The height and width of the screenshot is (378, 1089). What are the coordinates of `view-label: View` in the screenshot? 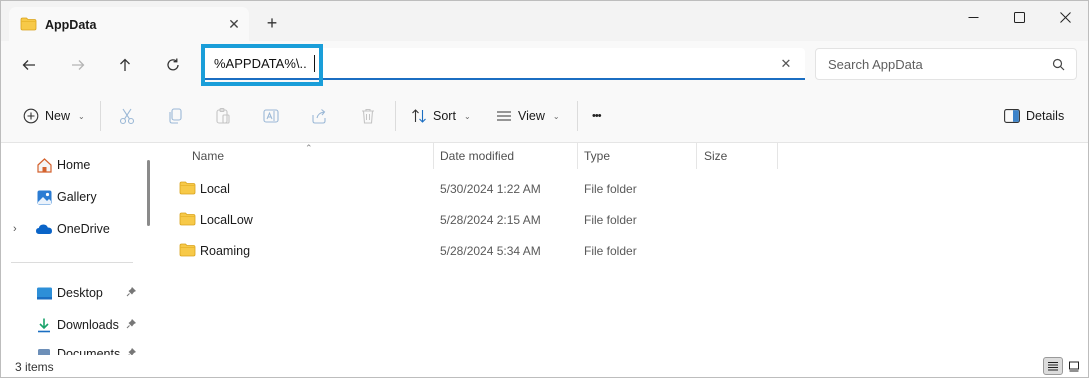 It's located at (531, 116).